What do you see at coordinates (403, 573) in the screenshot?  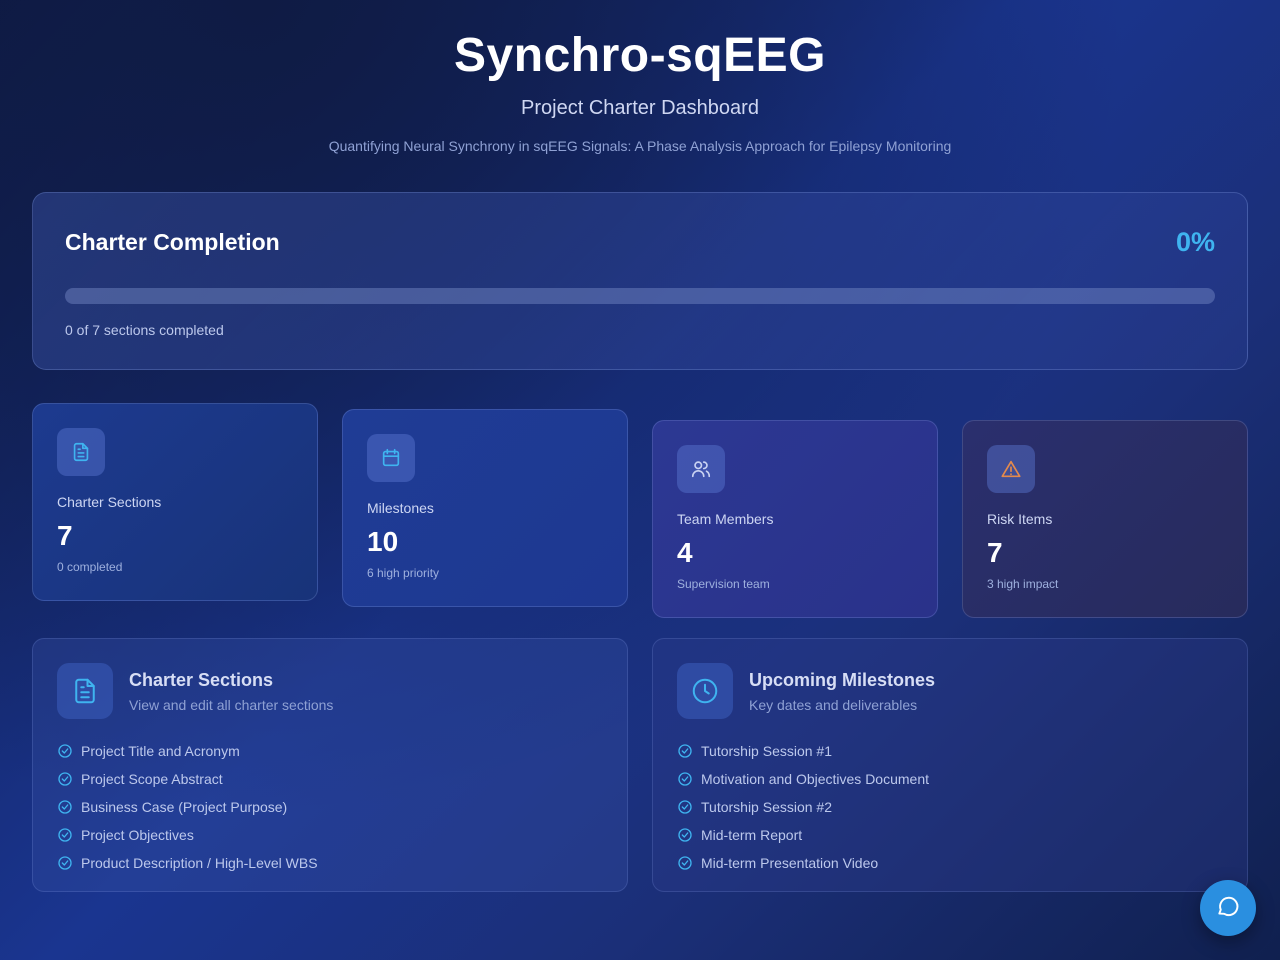 I see `stat-note: 6 high priority` at bounding box center [403, 573].